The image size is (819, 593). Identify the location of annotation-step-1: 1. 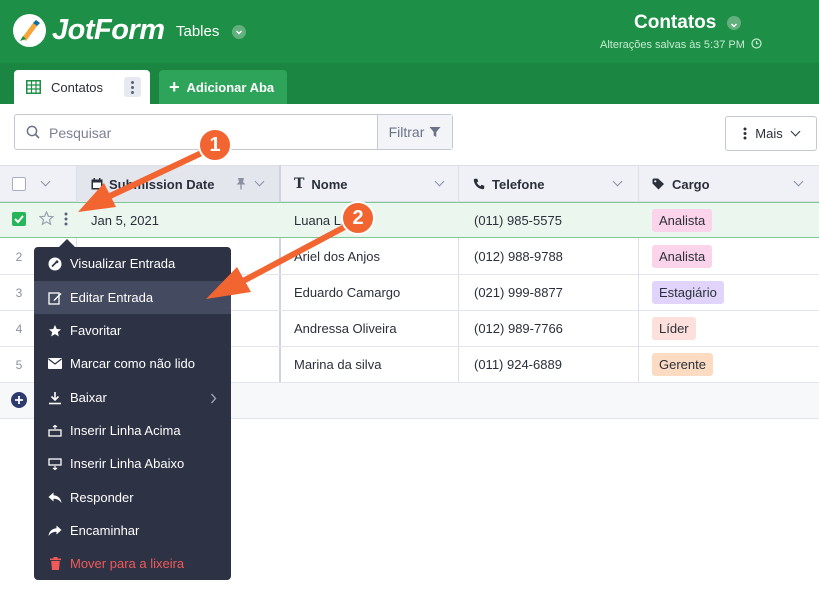
(215, 145).